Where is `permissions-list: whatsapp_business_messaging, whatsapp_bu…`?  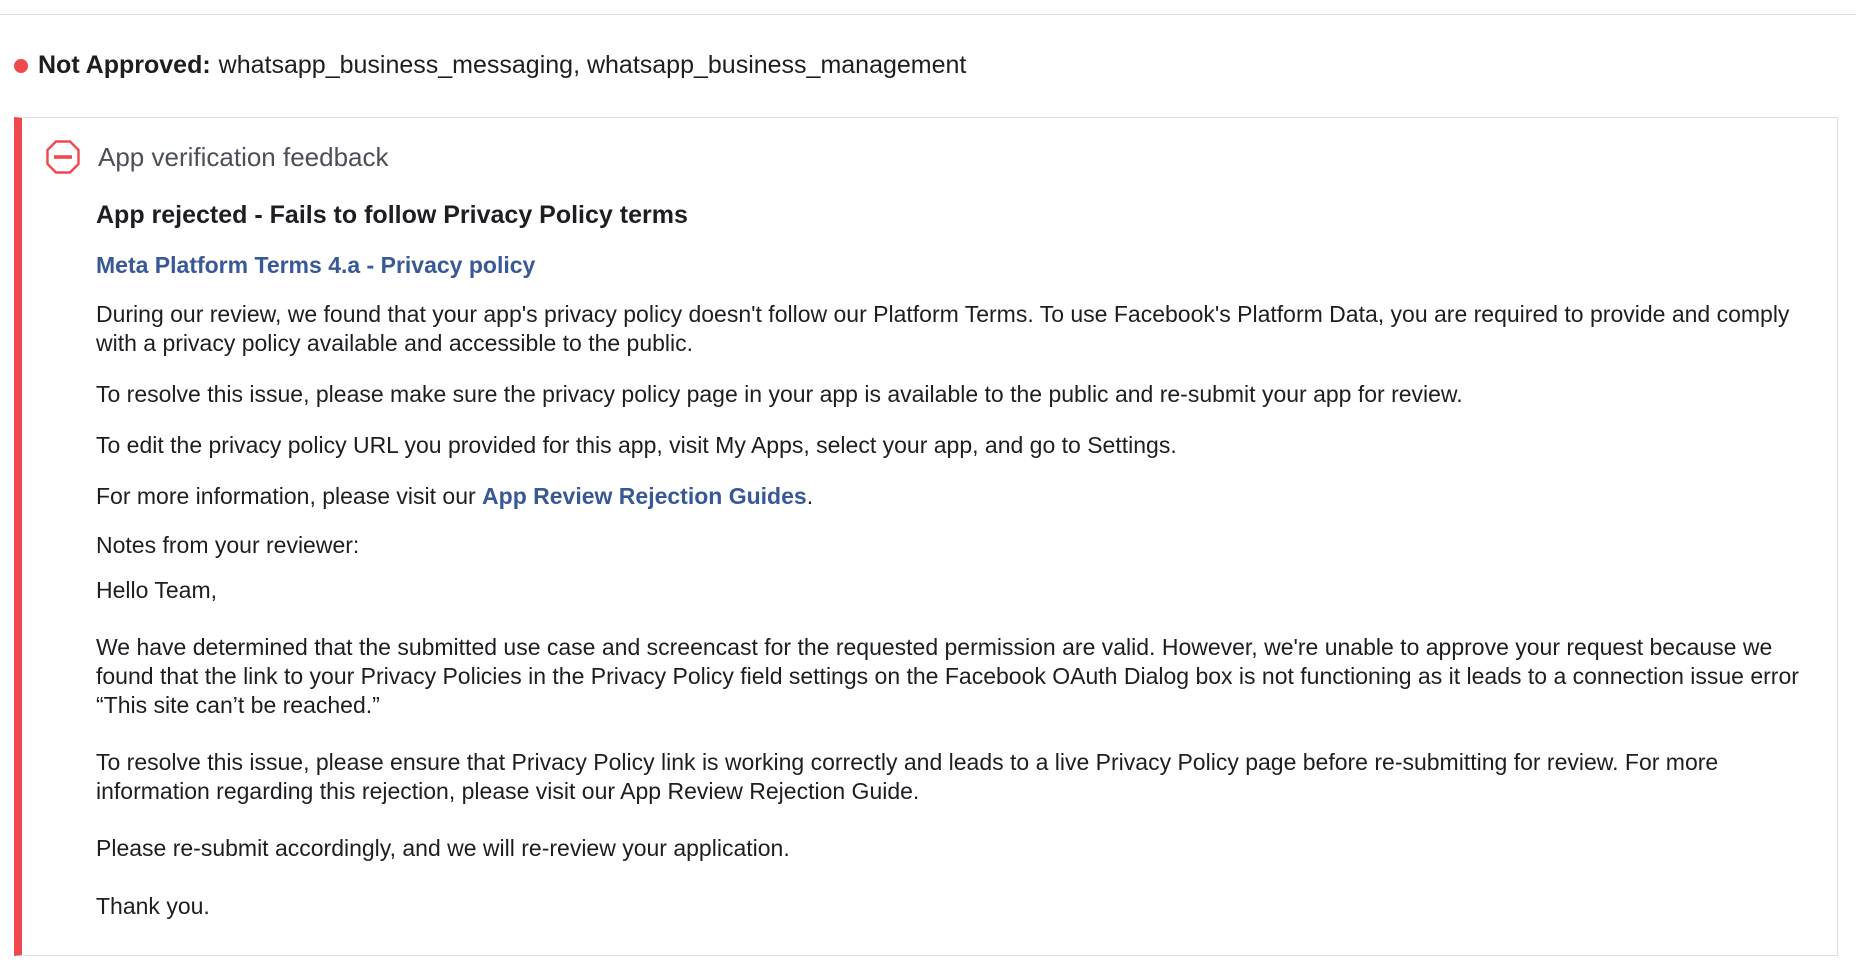
permissions-list: whatsapp_business_messaging, whatsapp_bu… is located at coordinates (592, 65).